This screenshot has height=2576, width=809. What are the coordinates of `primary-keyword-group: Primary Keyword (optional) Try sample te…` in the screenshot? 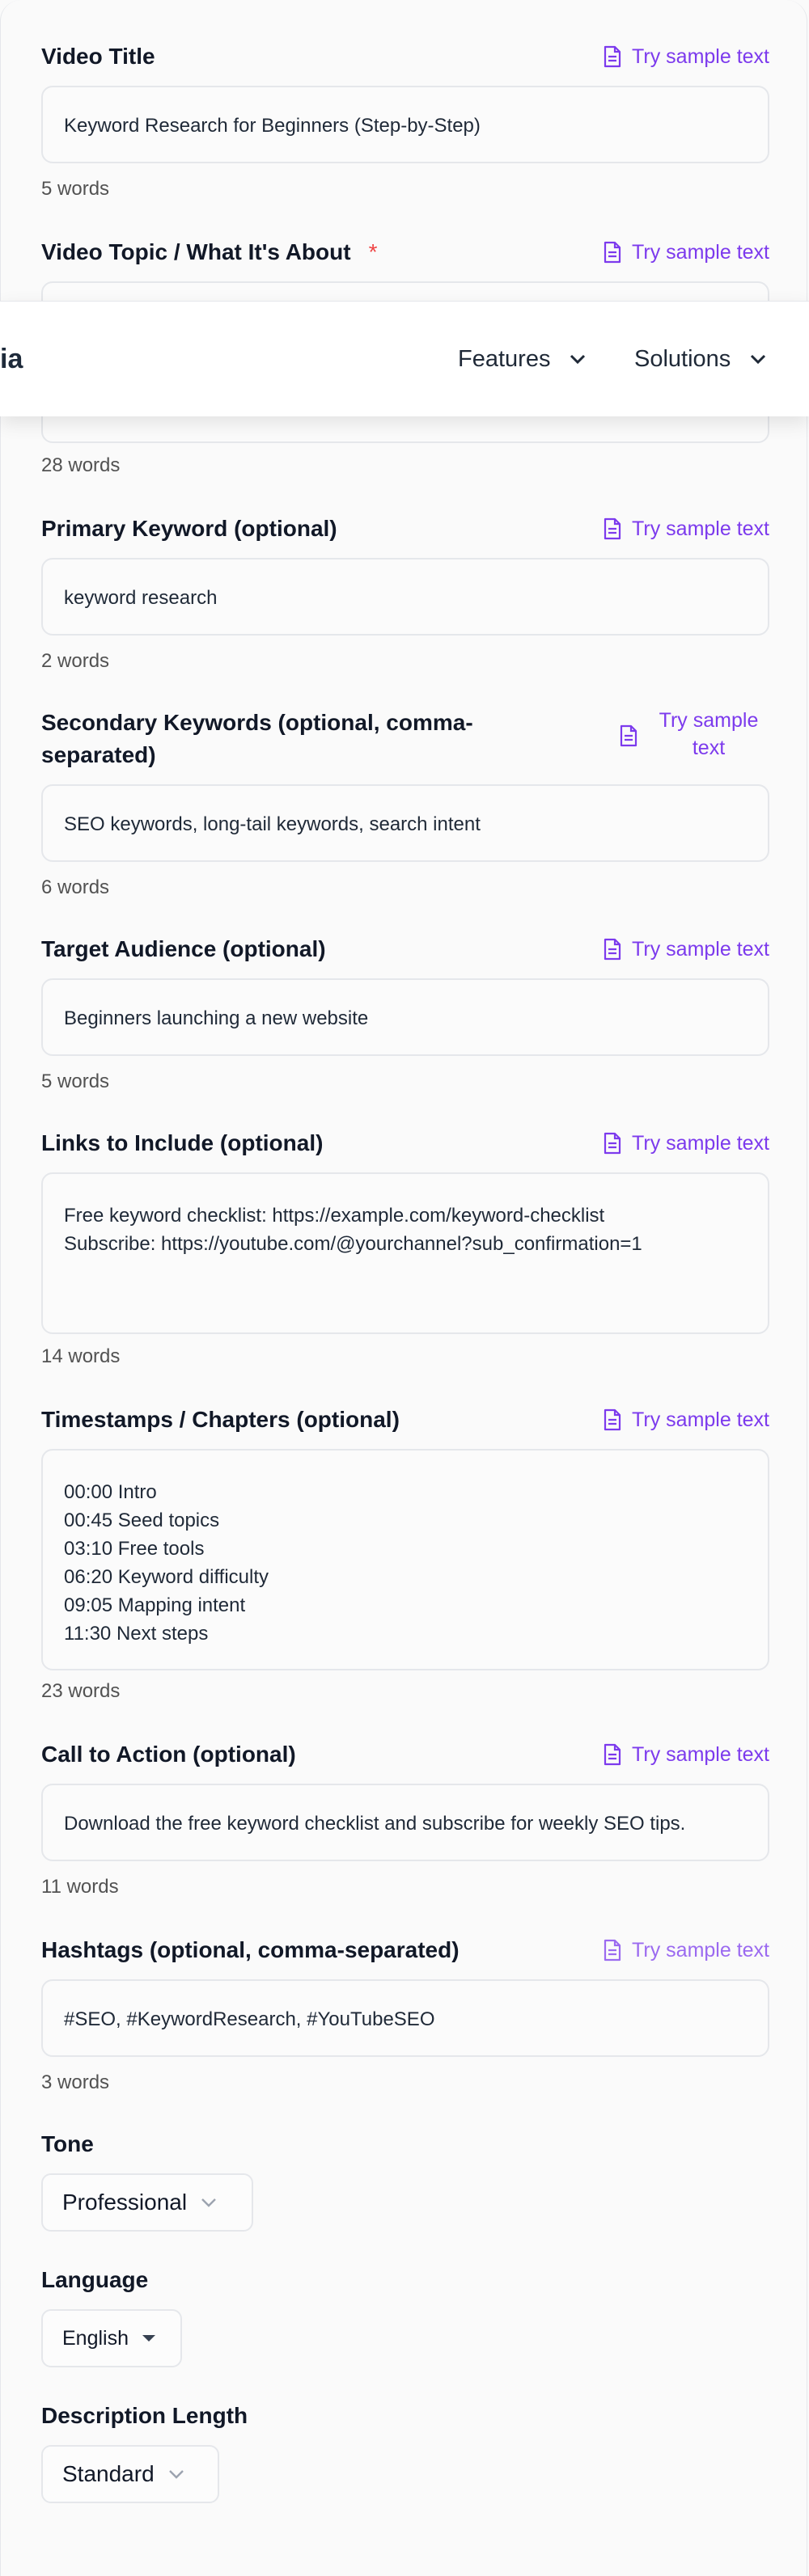 It's located at (405, 591).